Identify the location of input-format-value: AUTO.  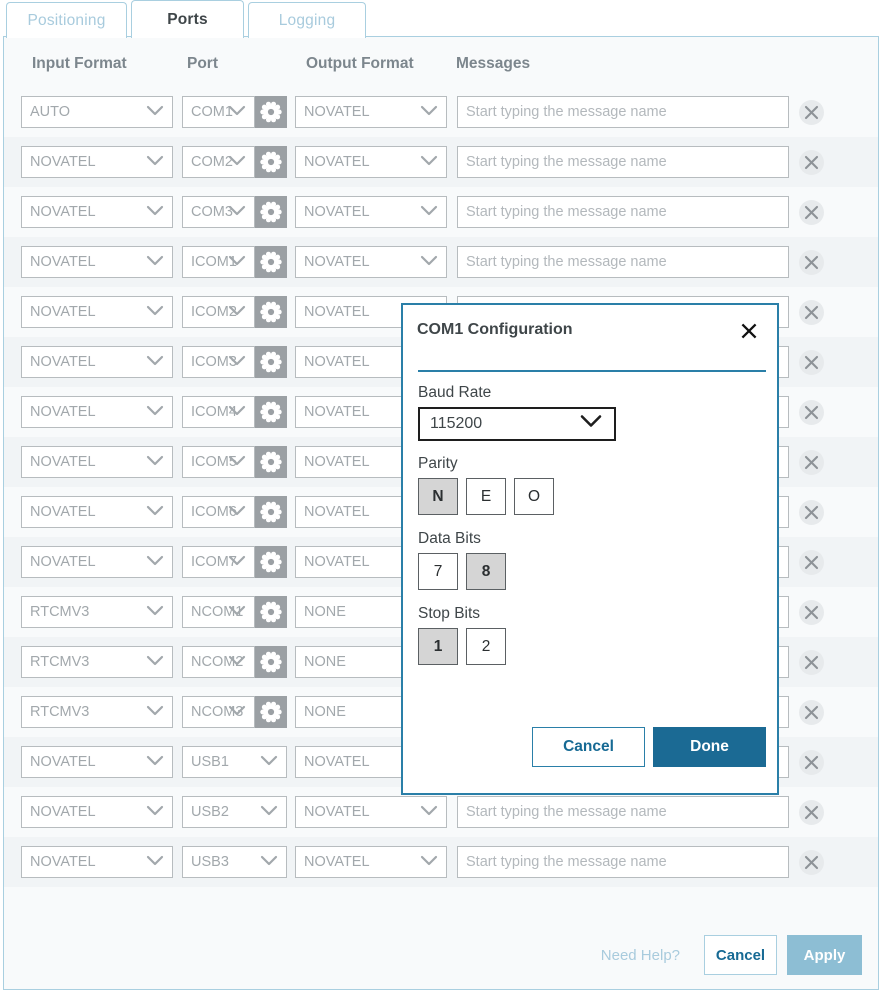
(50, 112).